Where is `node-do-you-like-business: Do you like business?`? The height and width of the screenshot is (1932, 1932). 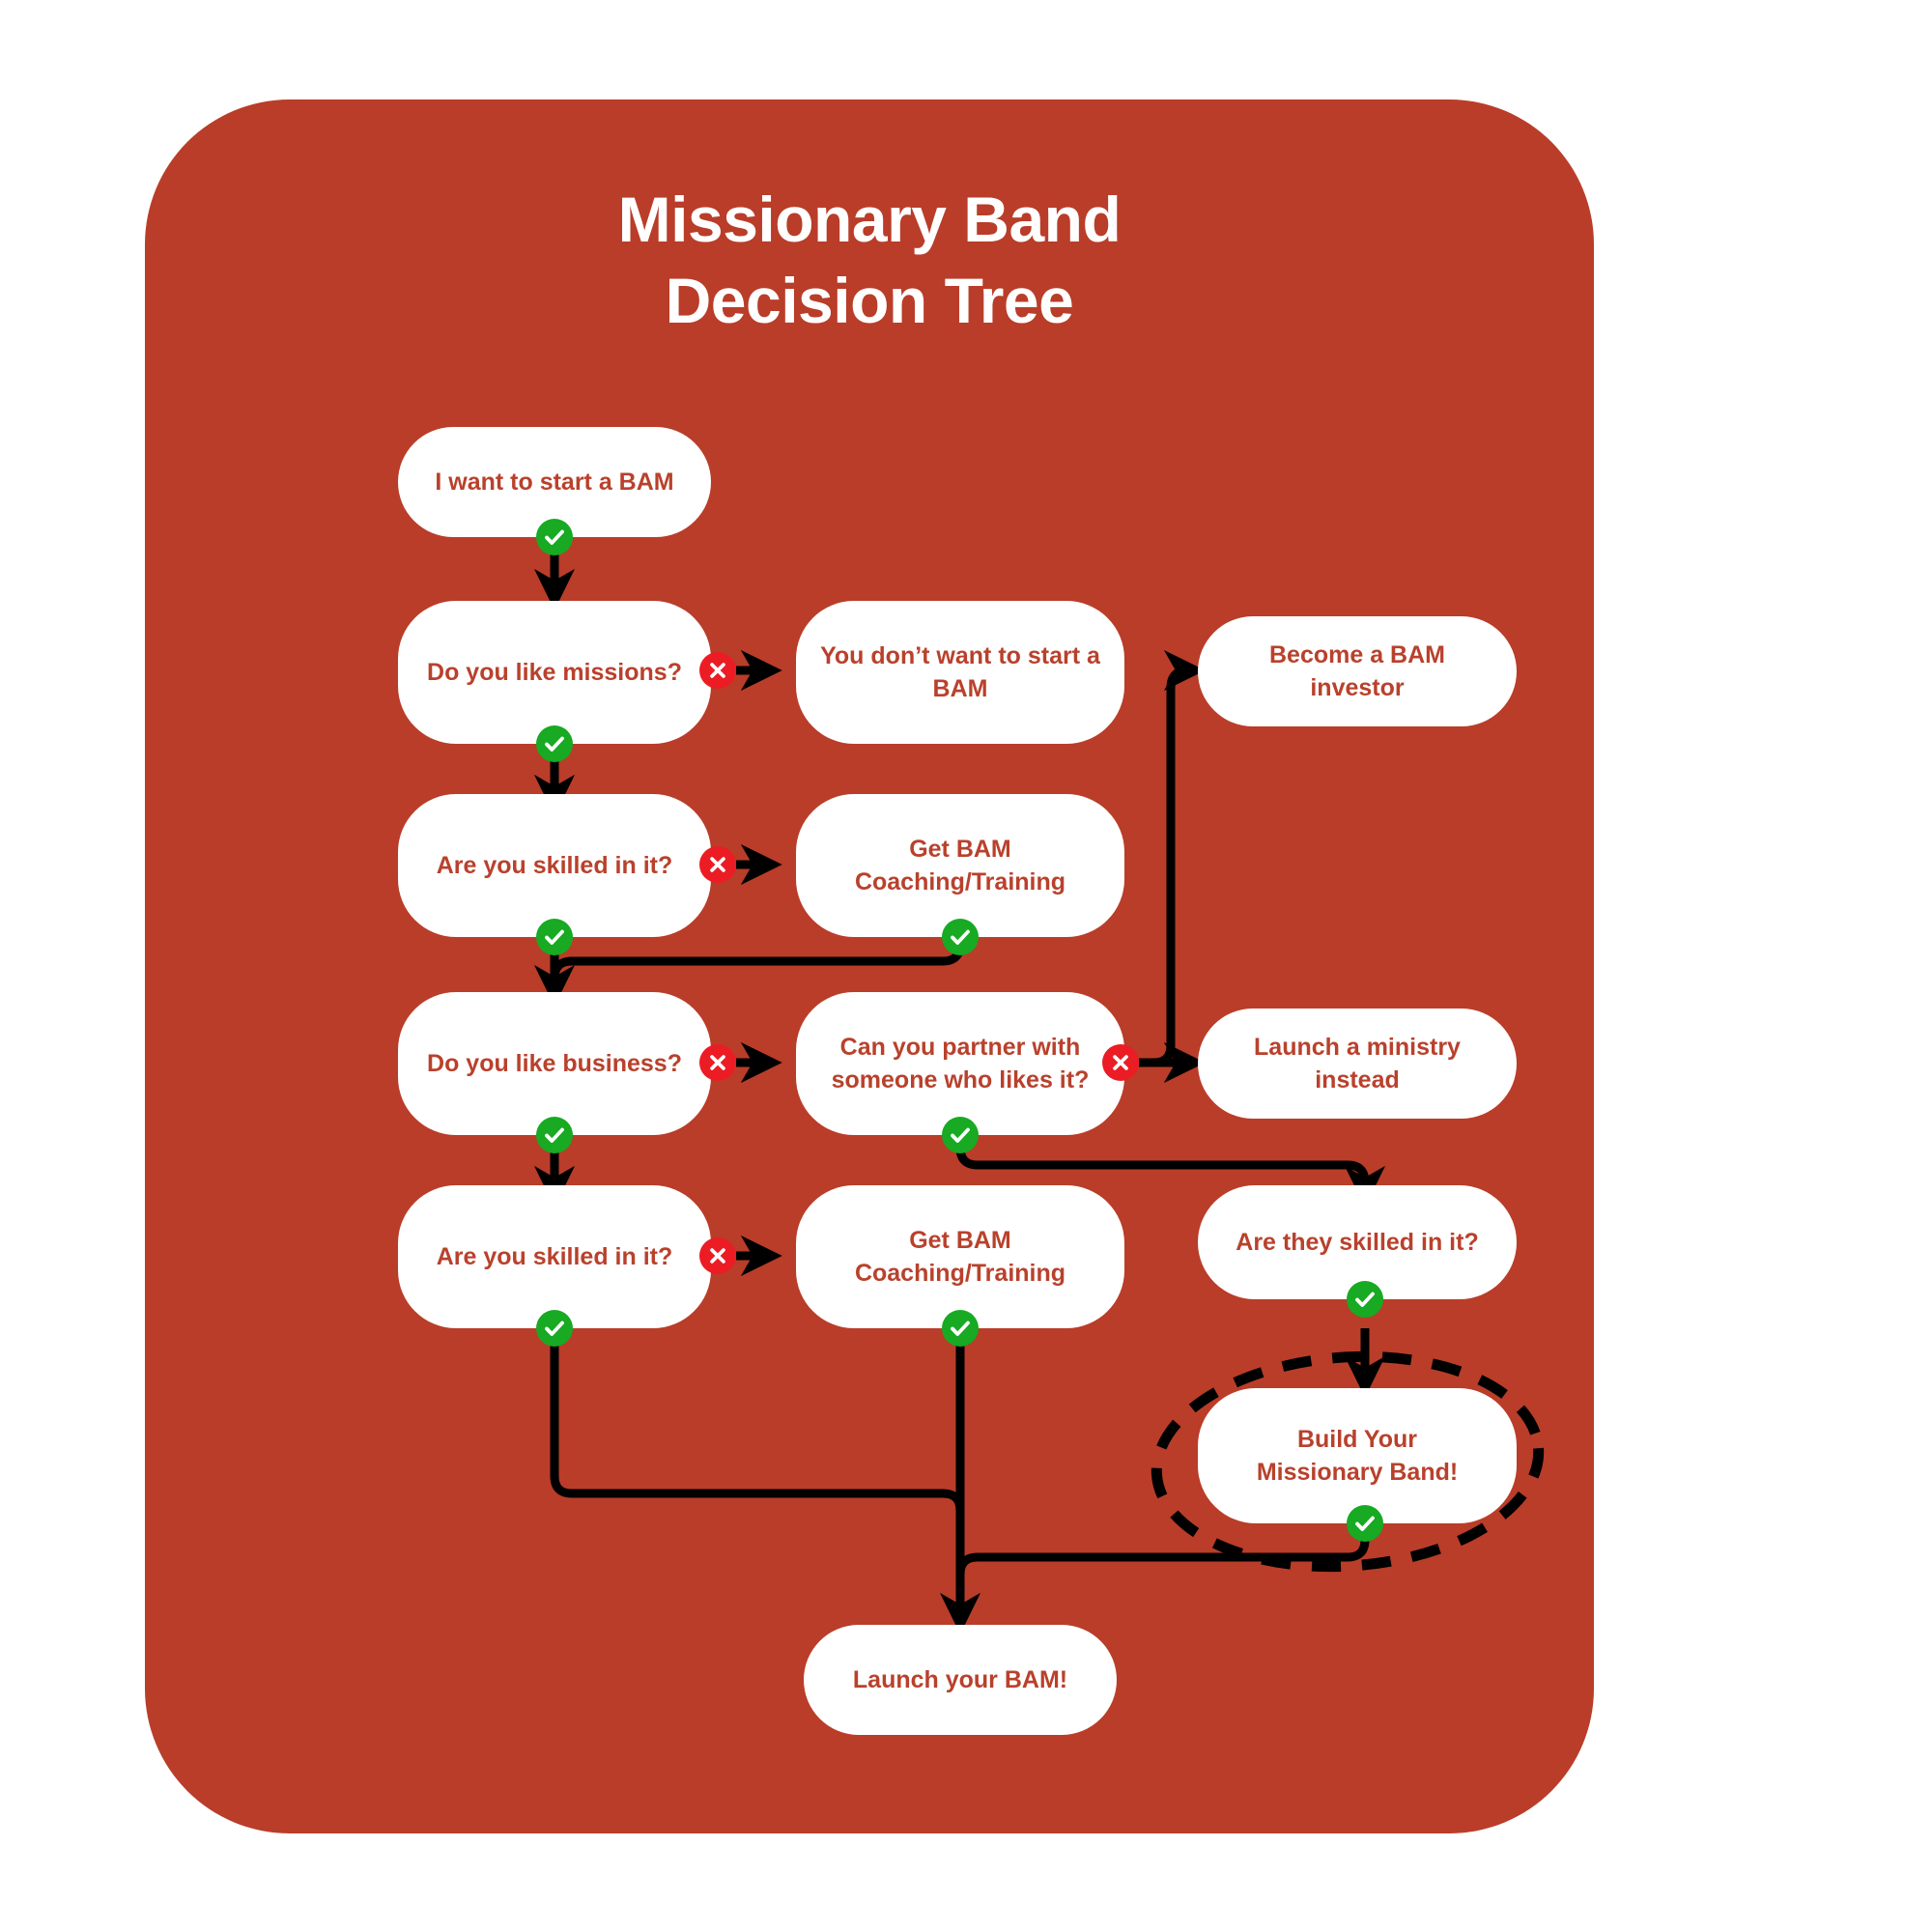
node-do-you-like-business: Do you like business? is located at coordinates (554, 1063).